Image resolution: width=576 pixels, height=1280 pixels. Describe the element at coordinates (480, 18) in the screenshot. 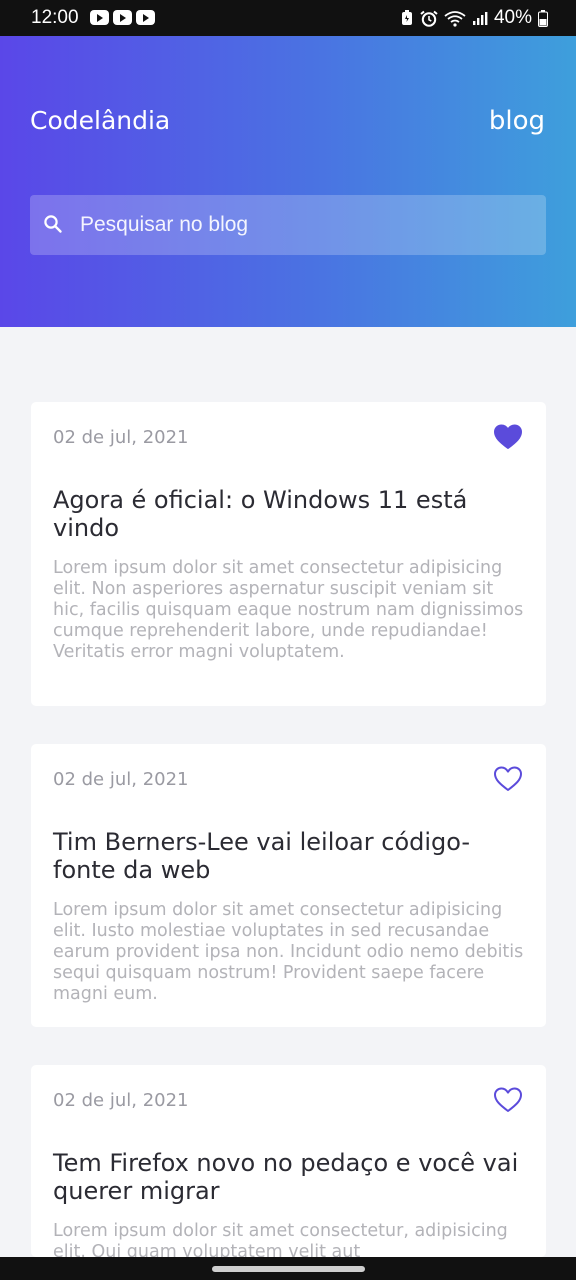

I see `signal-icon` at that location.